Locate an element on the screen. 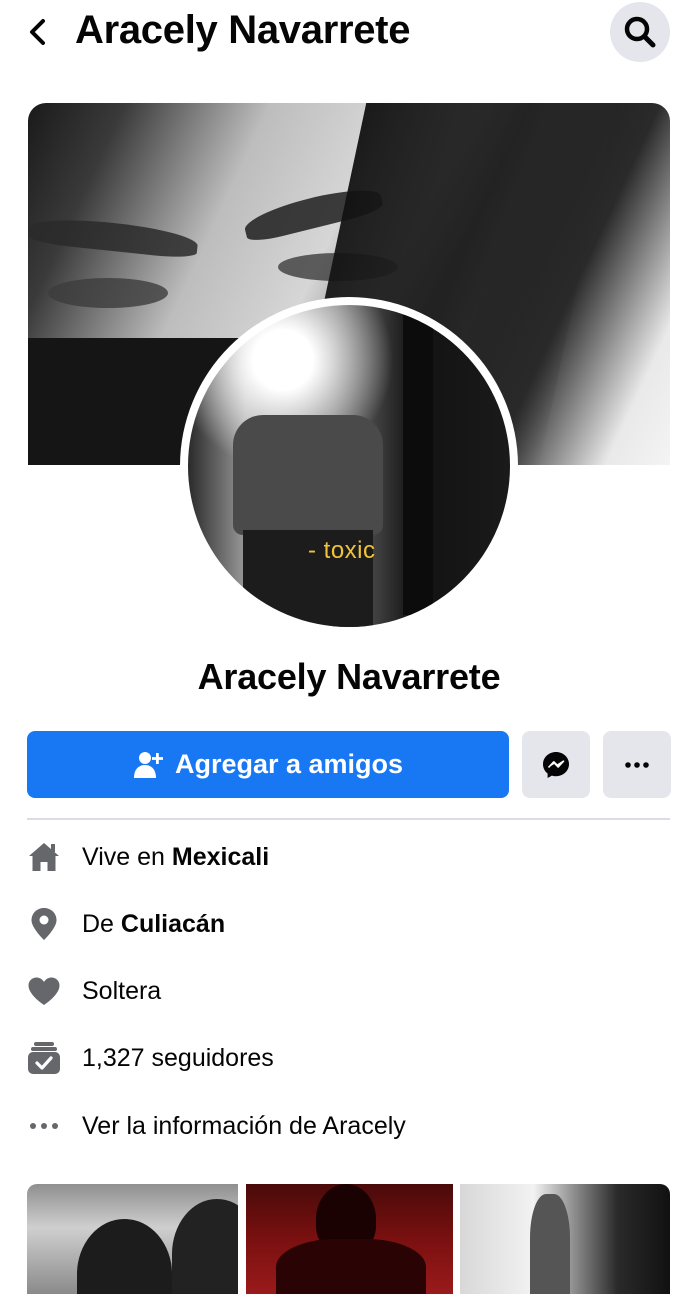  add-friend-icon is located at coordinates (148, 764).